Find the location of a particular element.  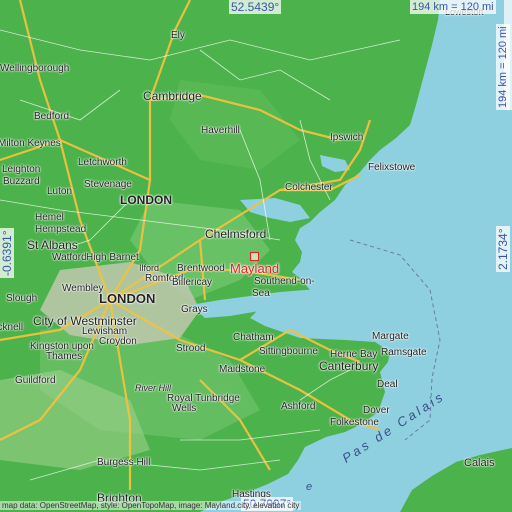

label-deal: Deal is located at coordinates (387, 384).